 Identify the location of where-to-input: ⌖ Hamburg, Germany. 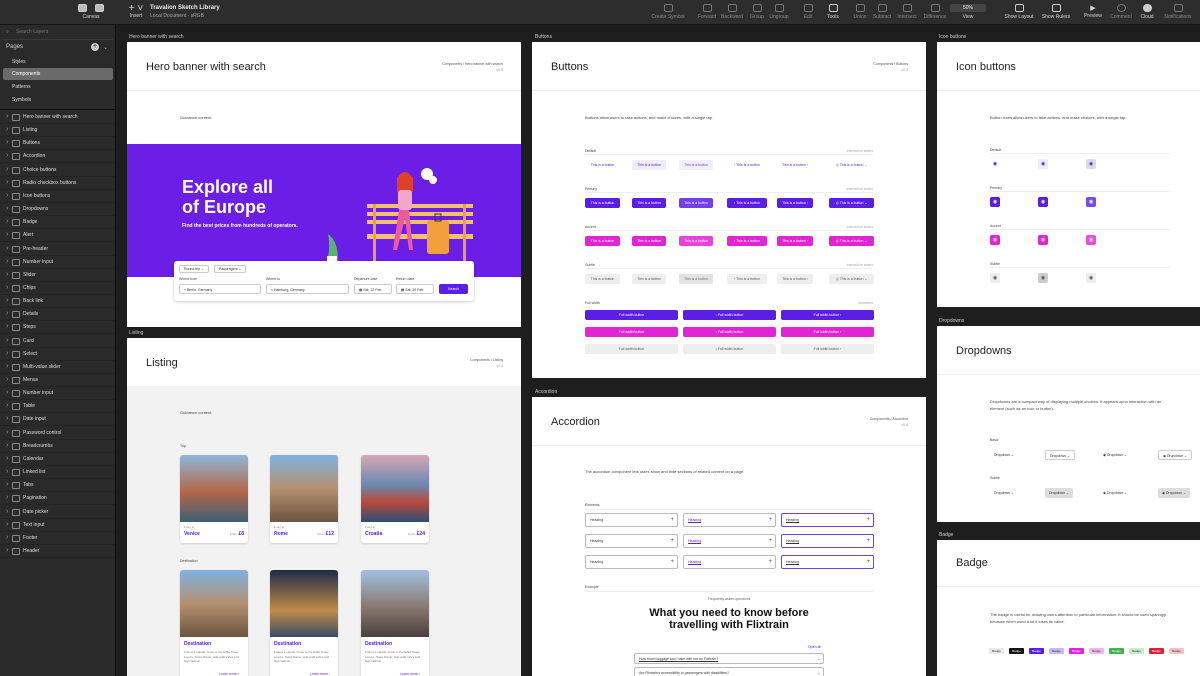
(307, 289).